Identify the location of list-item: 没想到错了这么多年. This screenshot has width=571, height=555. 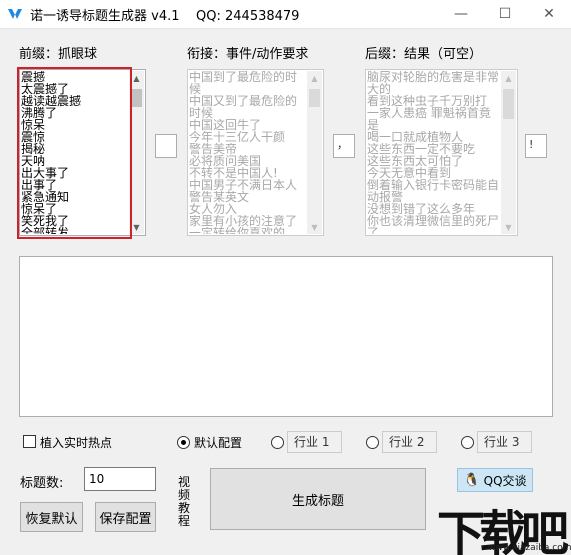
(434, 209).